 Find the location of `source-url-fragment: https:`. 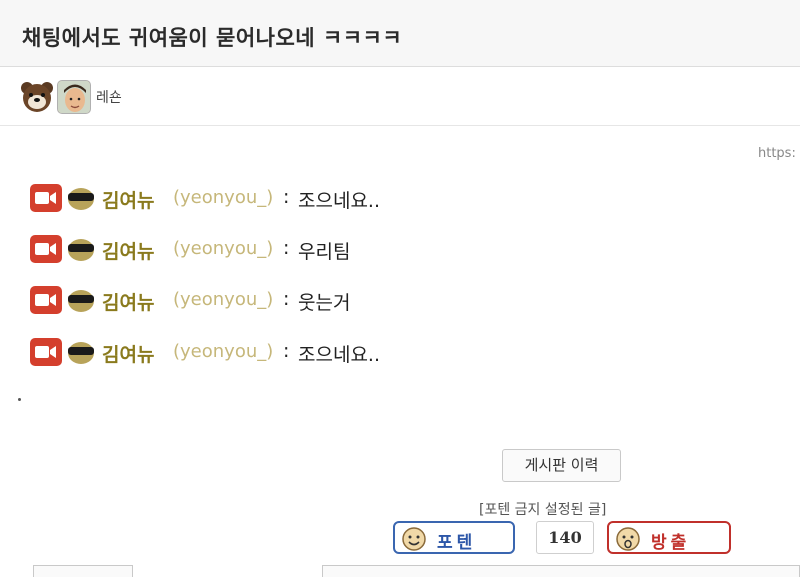

source-url-fragment: https: is located at coordinates (777, 153).